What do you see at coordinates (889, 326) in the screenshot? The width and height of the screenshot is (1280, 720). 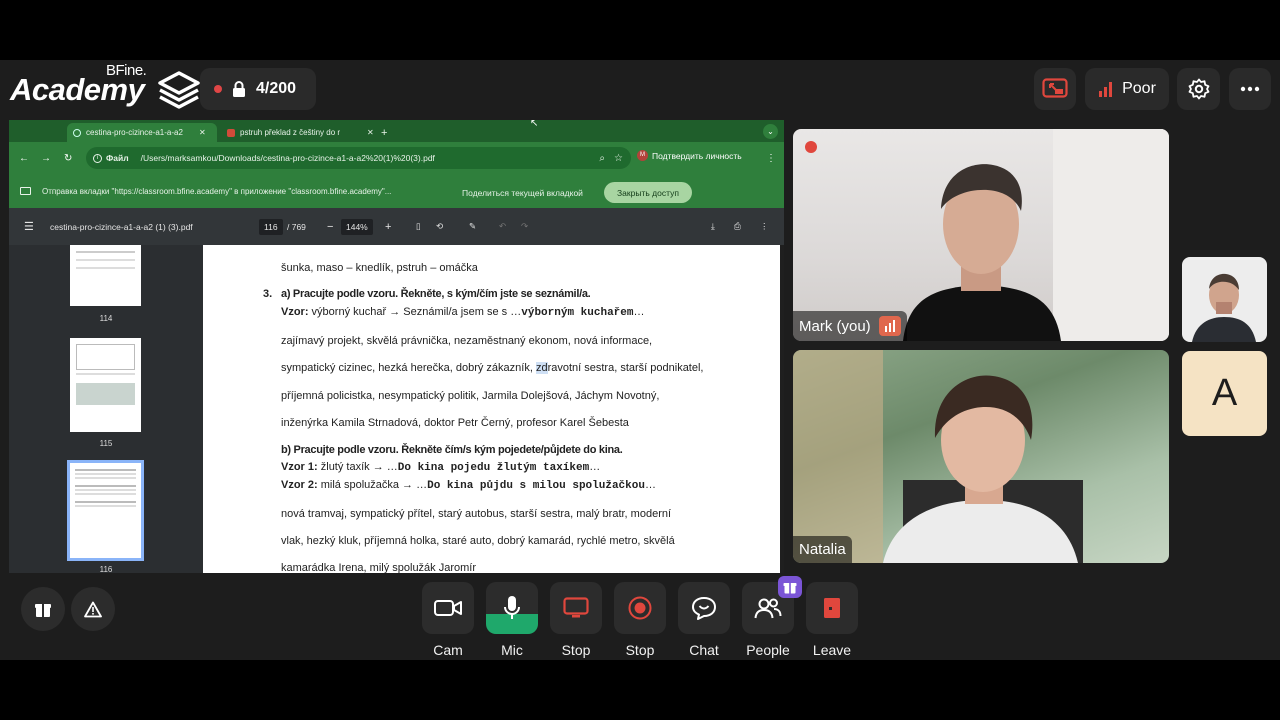 I see `audio-level-icon` at bounding box center [889, 326].